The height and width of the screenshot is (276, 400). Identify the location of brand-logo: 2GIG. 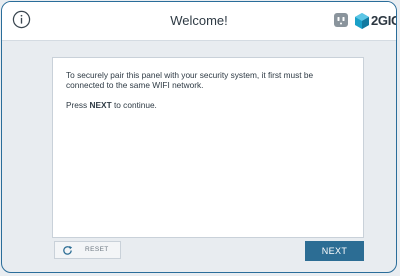
(375, 21).